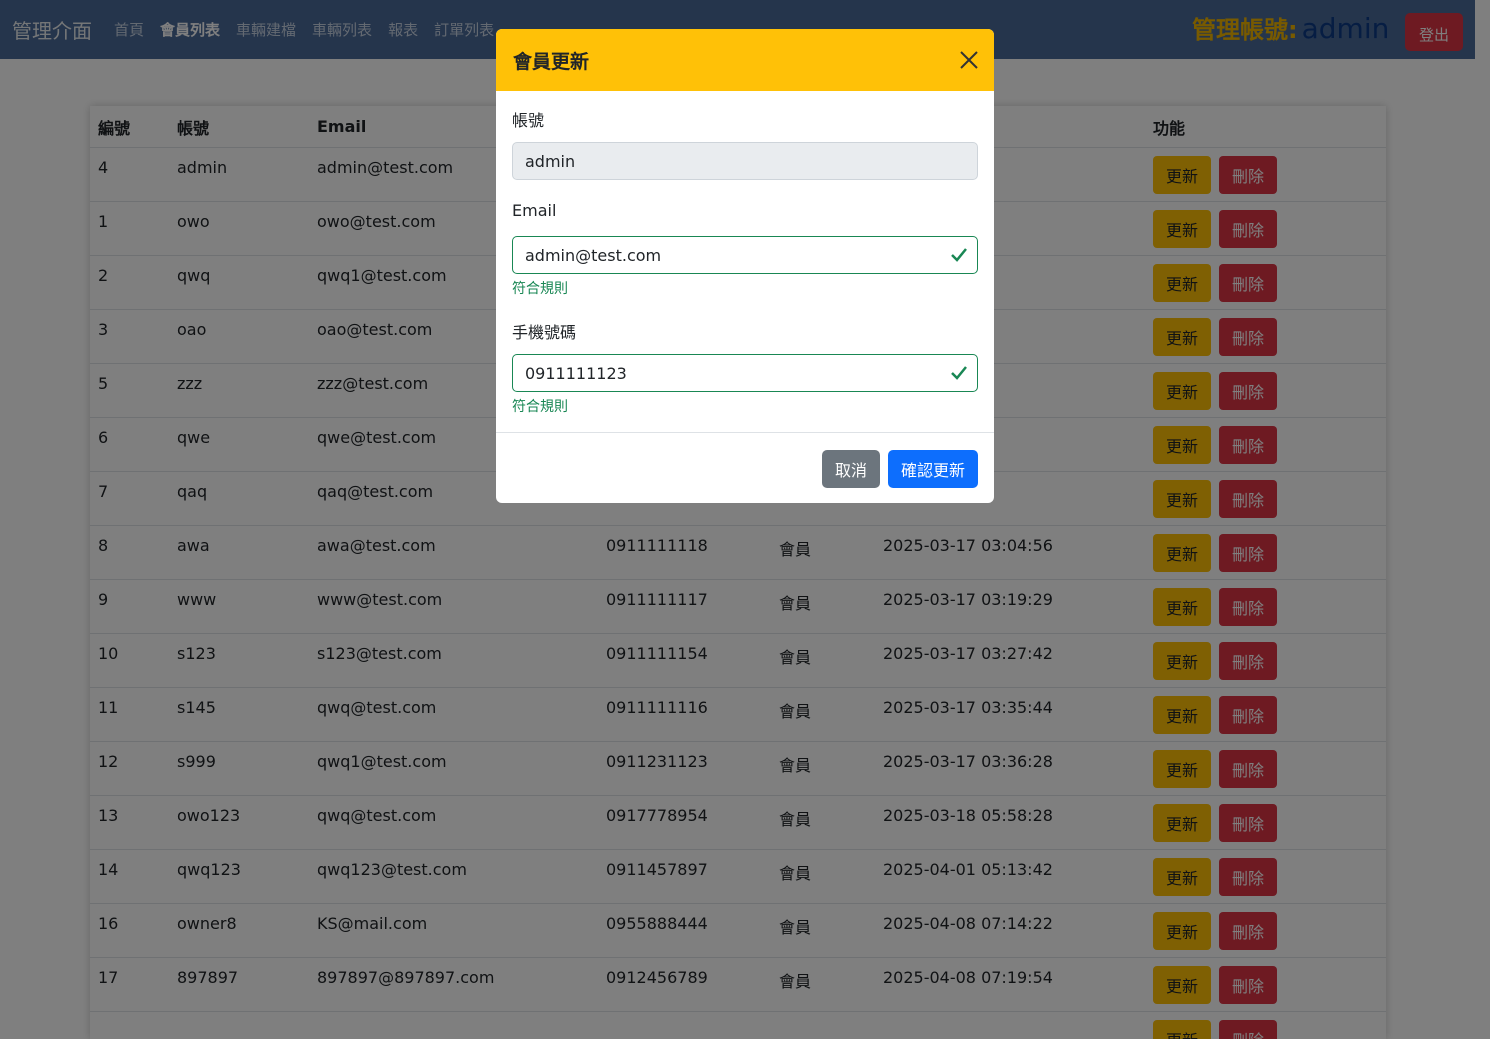 This screenshot has width=1490, height=1039. Describe the element at coordinates (534, 210) in the screenshot. I see `email-label: Email` at that location.